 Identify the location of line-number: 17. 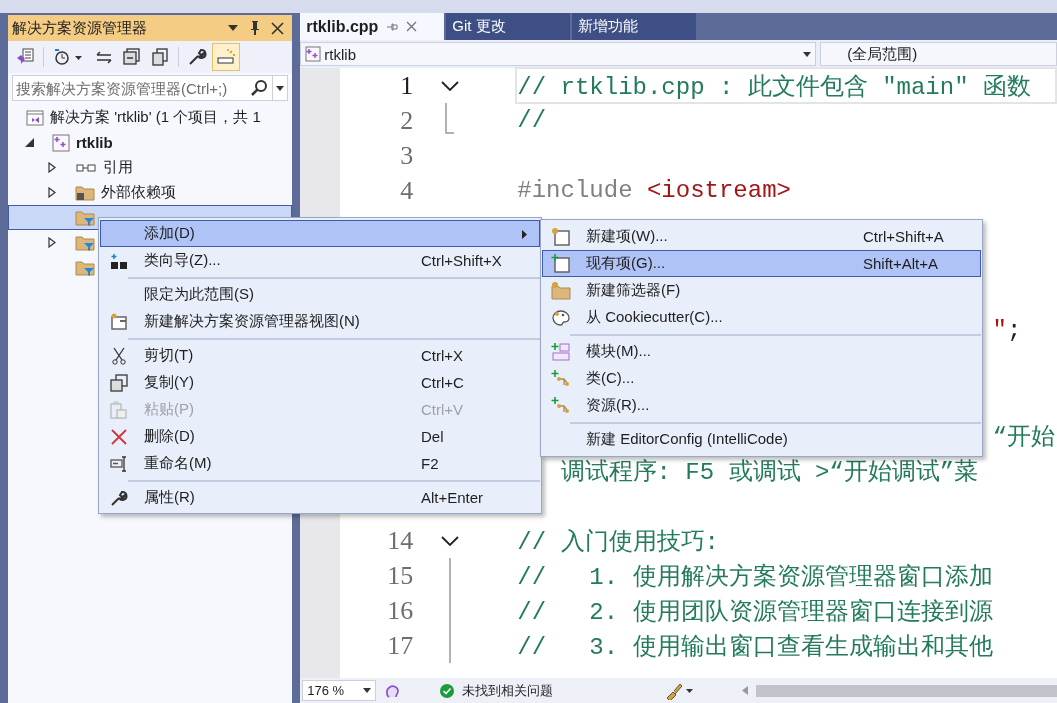
(400, 645).